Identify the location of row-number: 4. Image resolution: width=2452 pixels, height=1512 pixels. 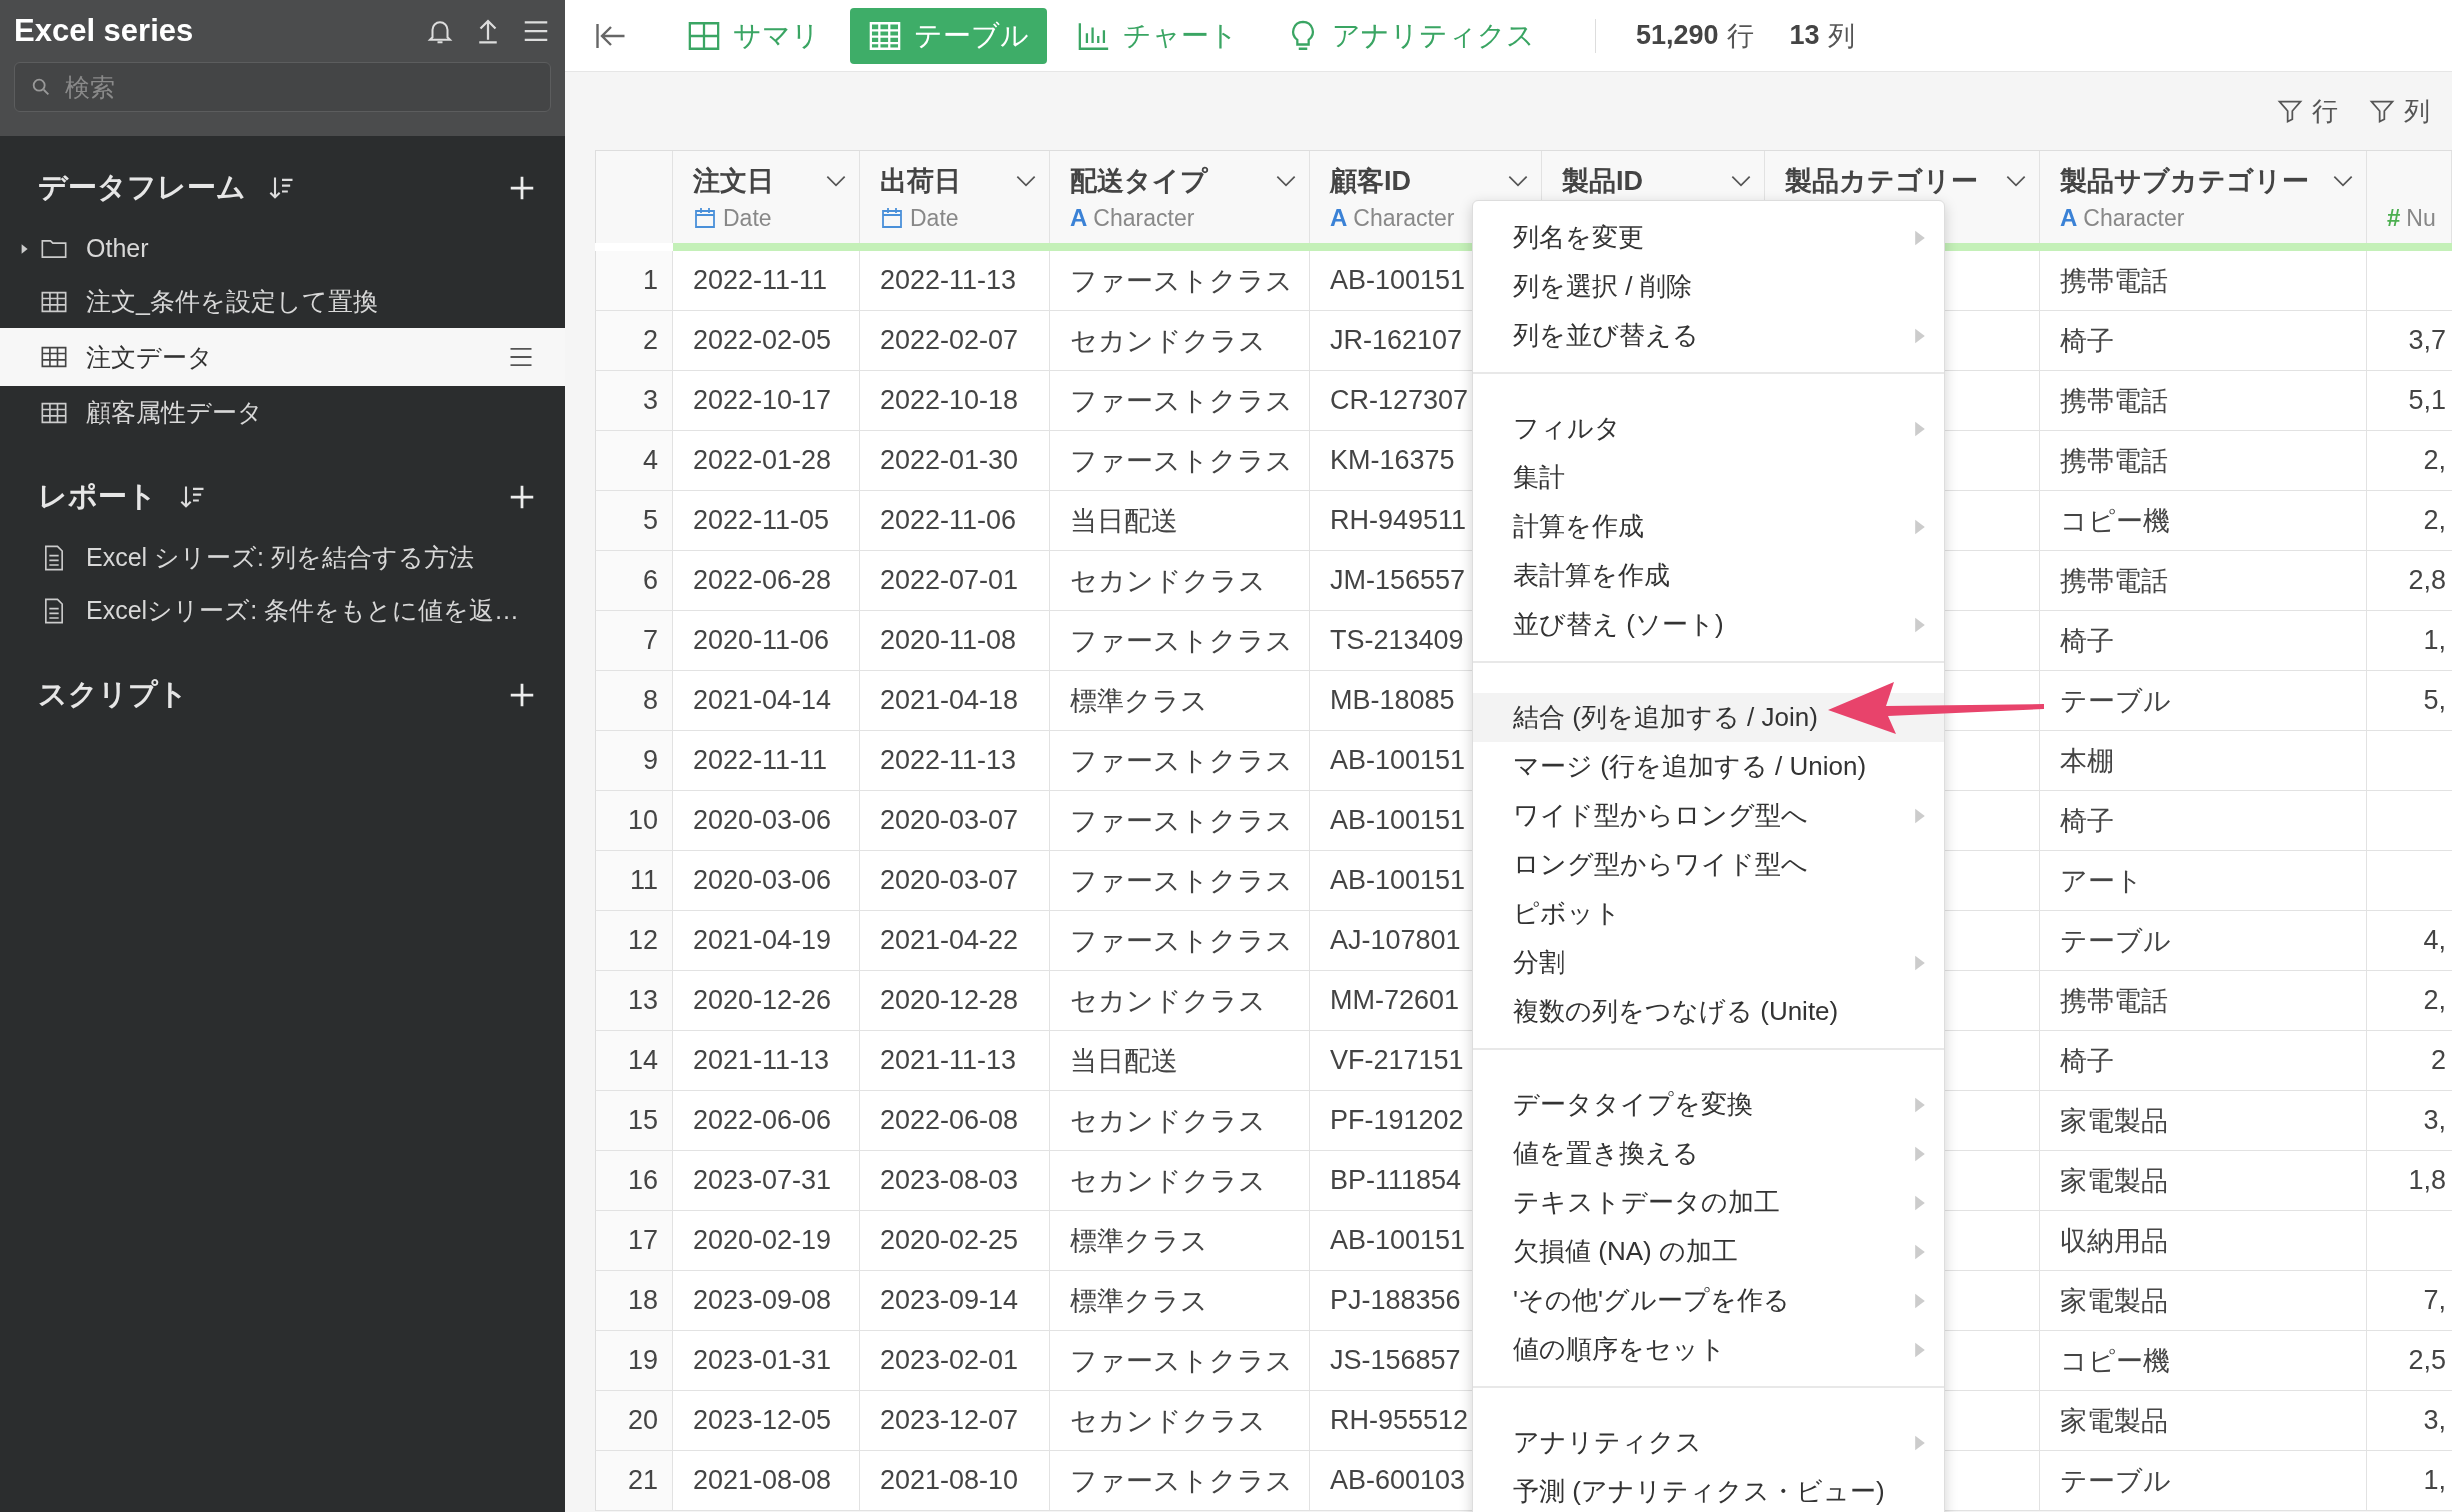
(634, 461).